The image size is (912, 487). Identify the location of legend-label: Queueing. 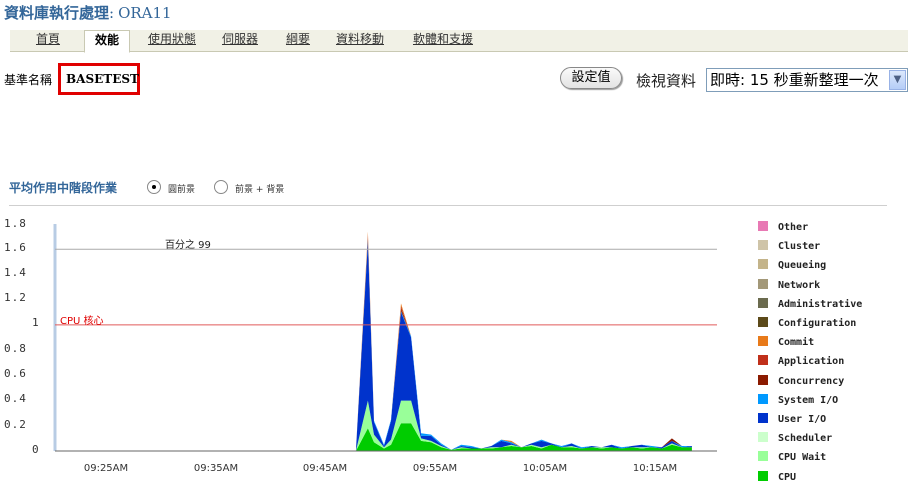
(802, 266).